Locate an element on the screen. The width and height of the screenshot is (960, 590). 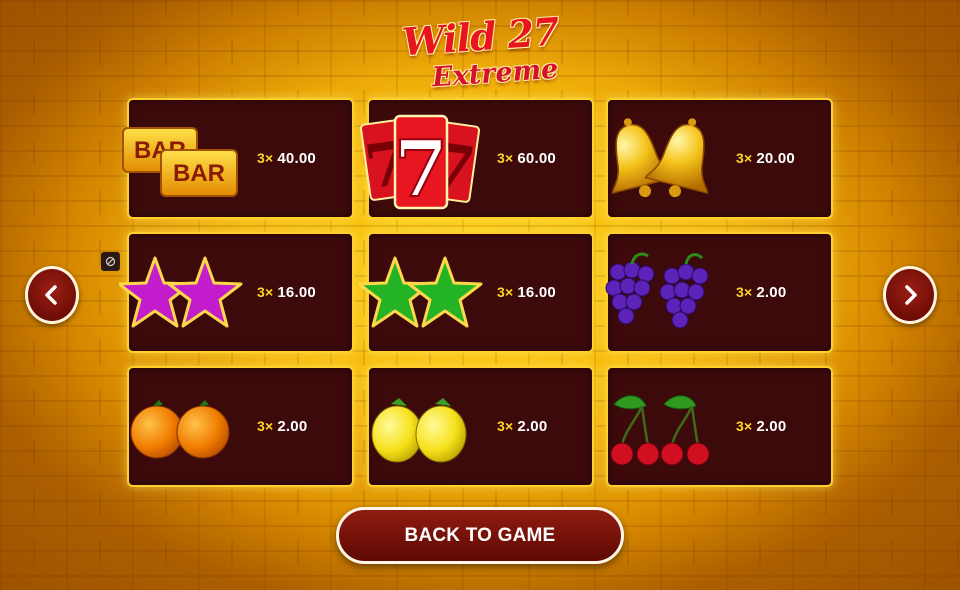
paytable-cell-purple-star: 3× 16.00 is located at coordinates (236, 292).